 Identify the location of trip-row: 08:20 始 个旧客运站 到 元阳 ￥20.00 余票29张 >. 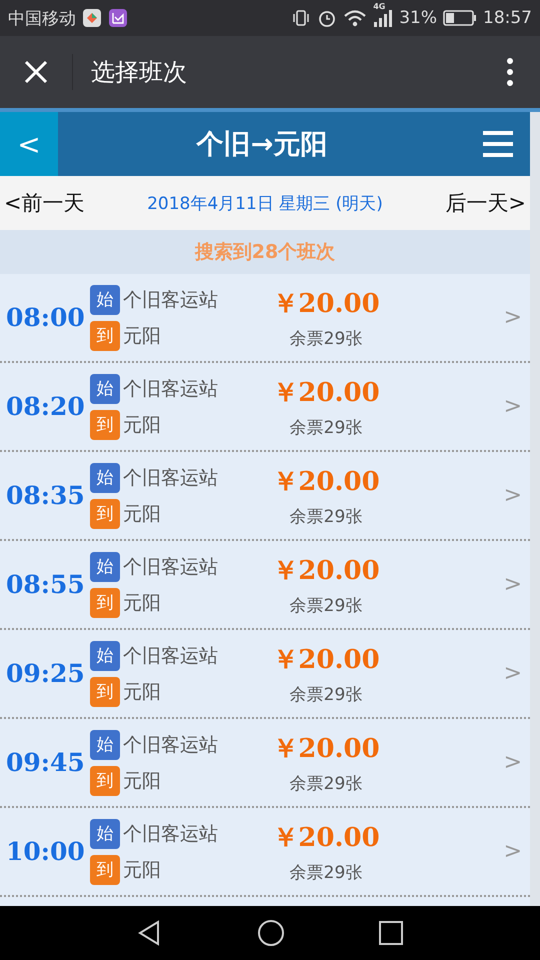
(265, 407).